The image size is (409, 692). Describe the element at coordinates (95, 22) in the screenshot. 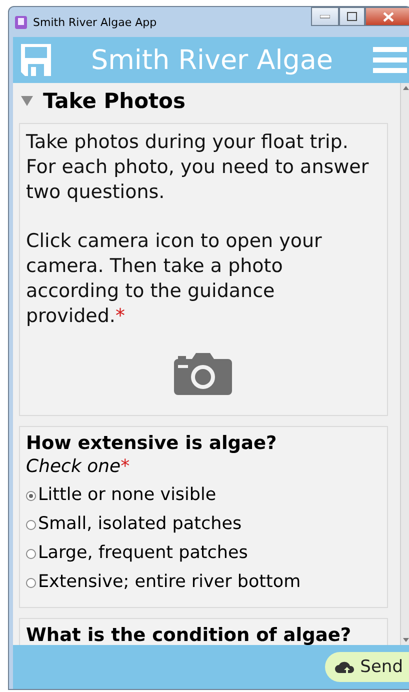

I see `window-title: Smith River Algae App` at that location.